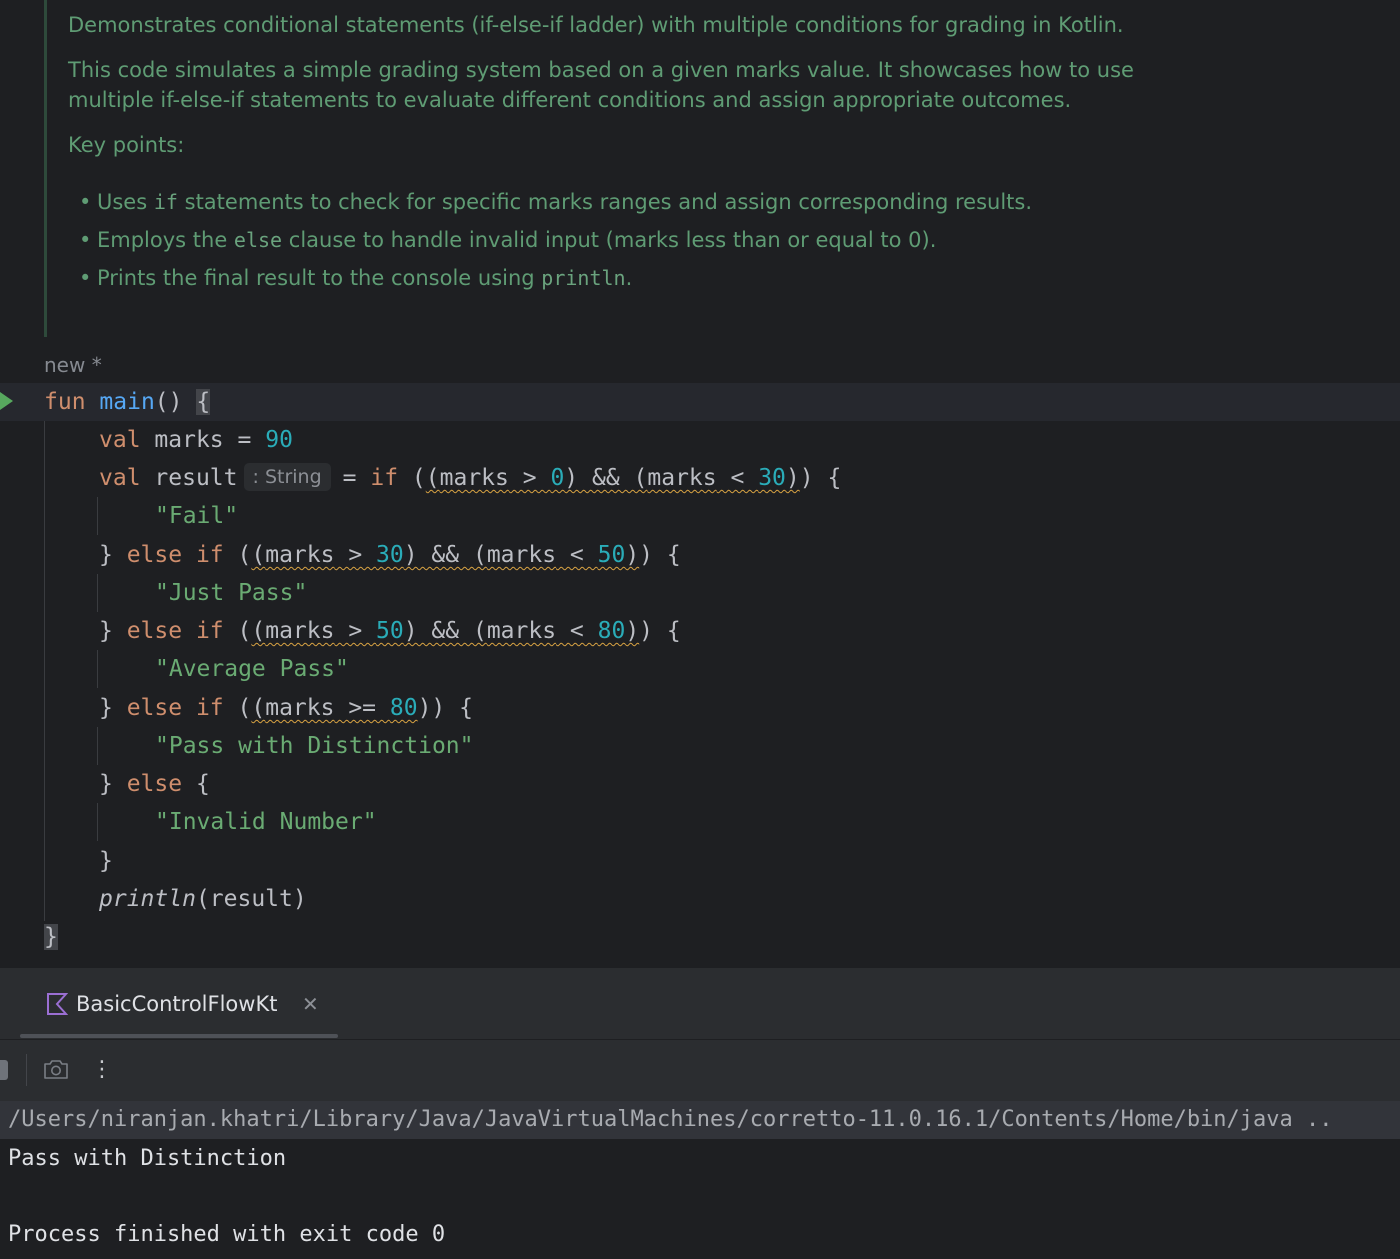  I want to click on code-line: "Invalid Number", so click(266, 822).